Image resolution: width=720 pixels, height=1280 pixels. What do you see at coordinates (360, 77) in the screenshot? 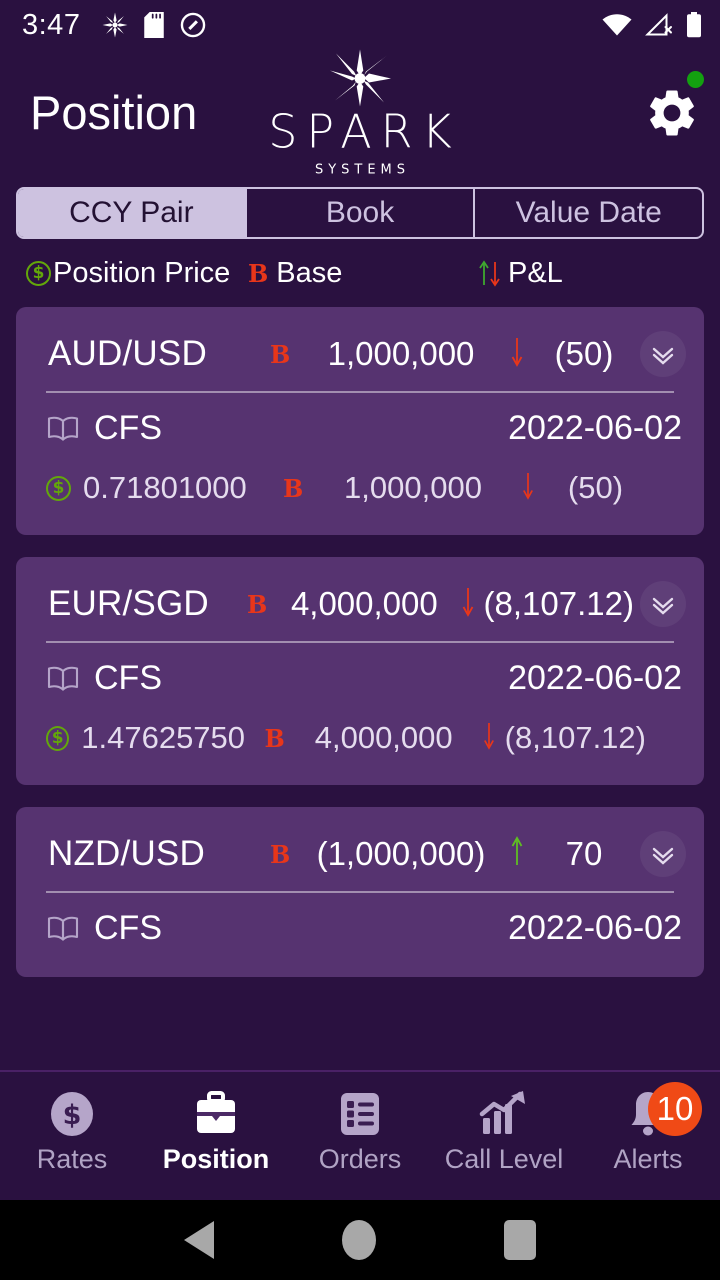
I see `spark-star-icon` at bounding box center [360, 77].